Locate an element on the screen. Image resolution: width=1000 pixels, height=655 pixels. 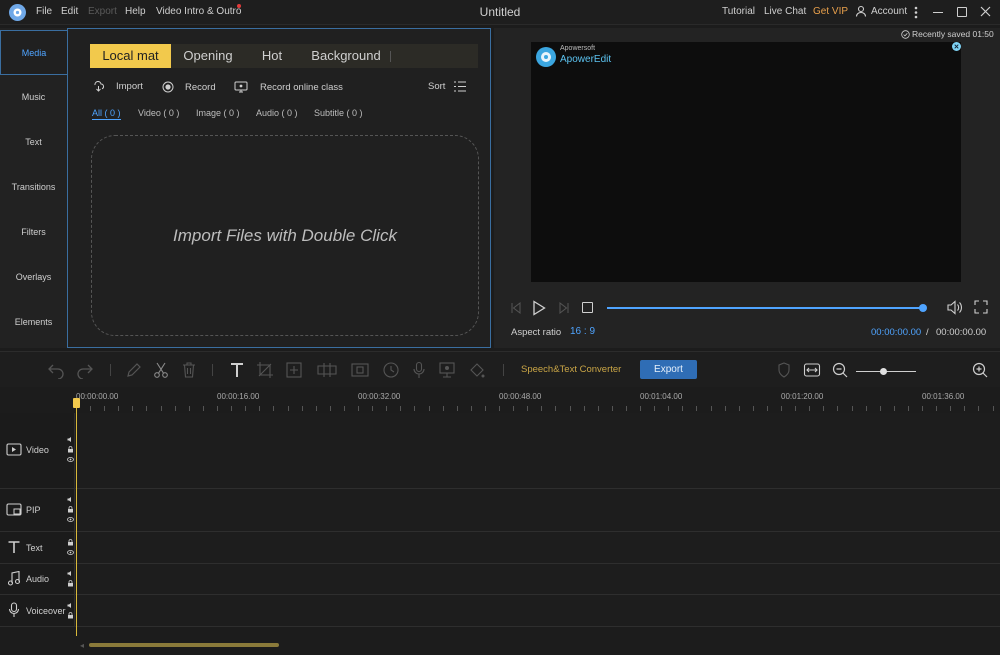
zoom-in-icon is located at coordinates (980, 370).